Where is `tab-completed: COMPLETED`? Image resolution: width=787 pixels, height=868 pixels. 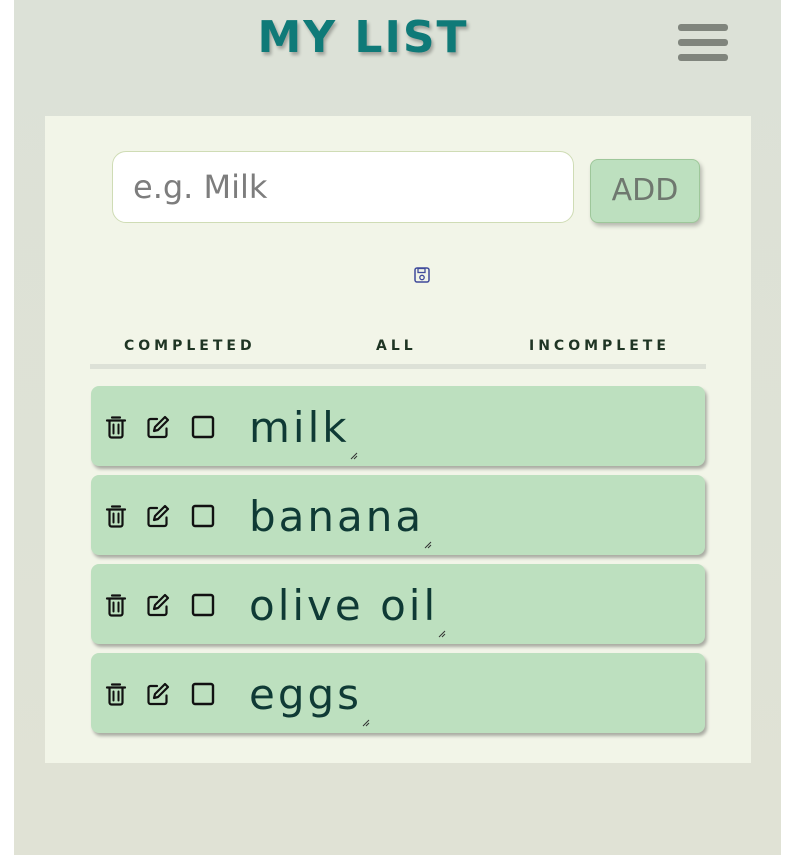
tab-completed: COMPLETED is located at coordinates (190, 346).